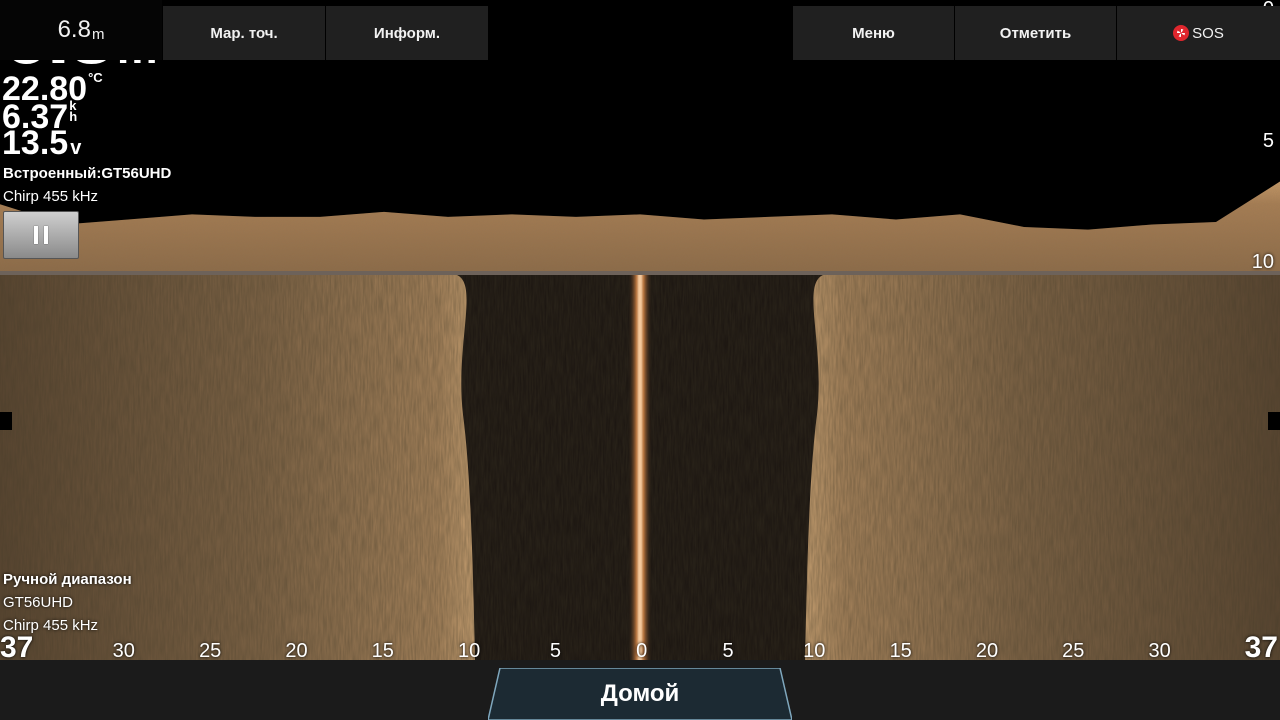 This screenshot has height=720, width=1280. I want to click on right-edge-marker, so click(1274, 421).